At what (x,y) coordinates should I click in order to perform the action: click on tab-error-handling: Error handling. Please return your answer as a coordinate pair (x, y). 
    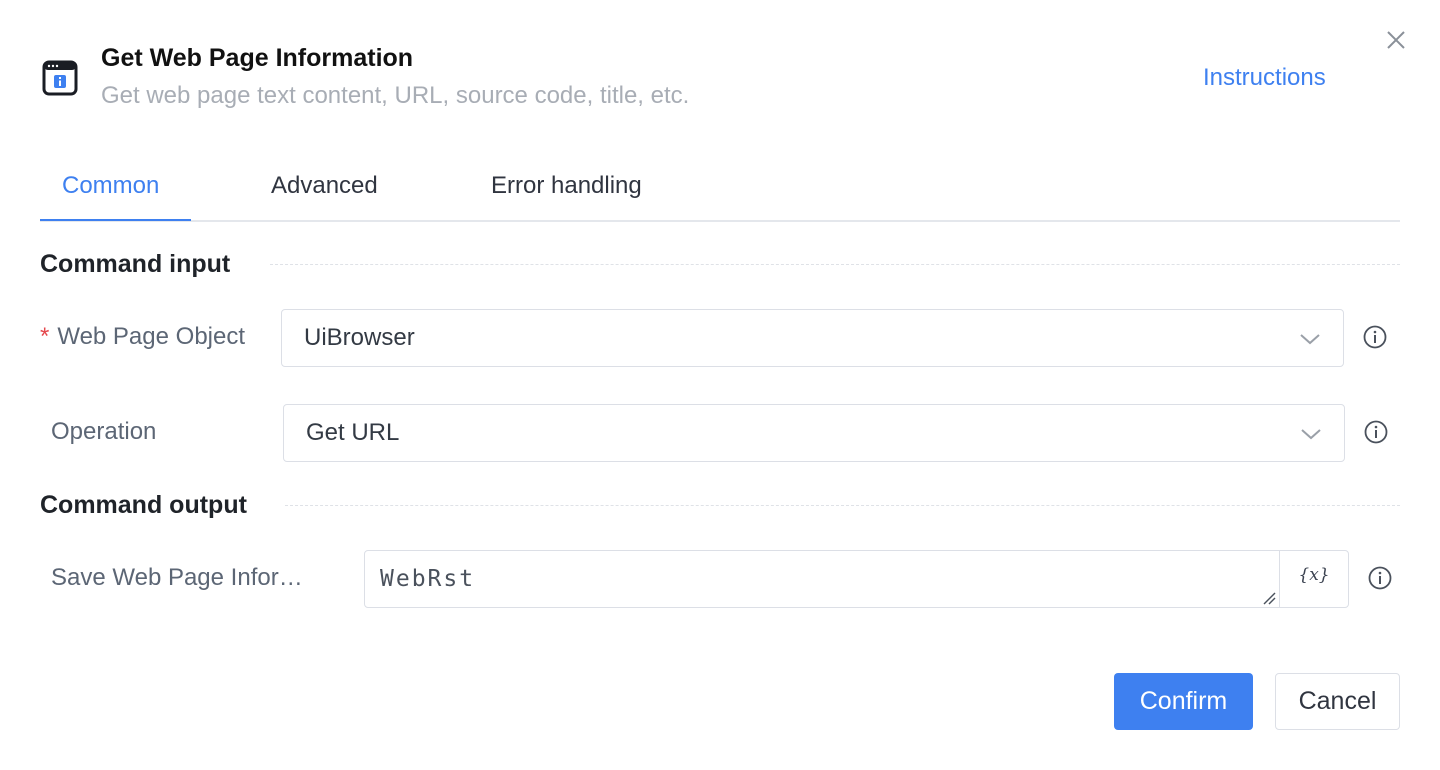
    Looking at the image, I should click on (566, 186).